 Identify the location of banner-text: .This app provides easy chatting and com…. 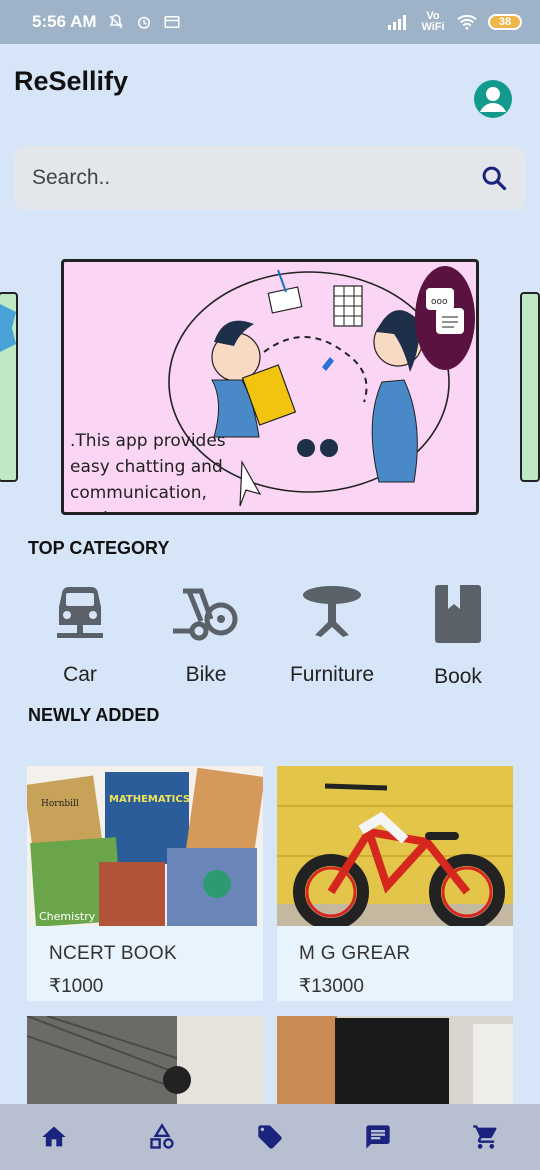
(148, 471).